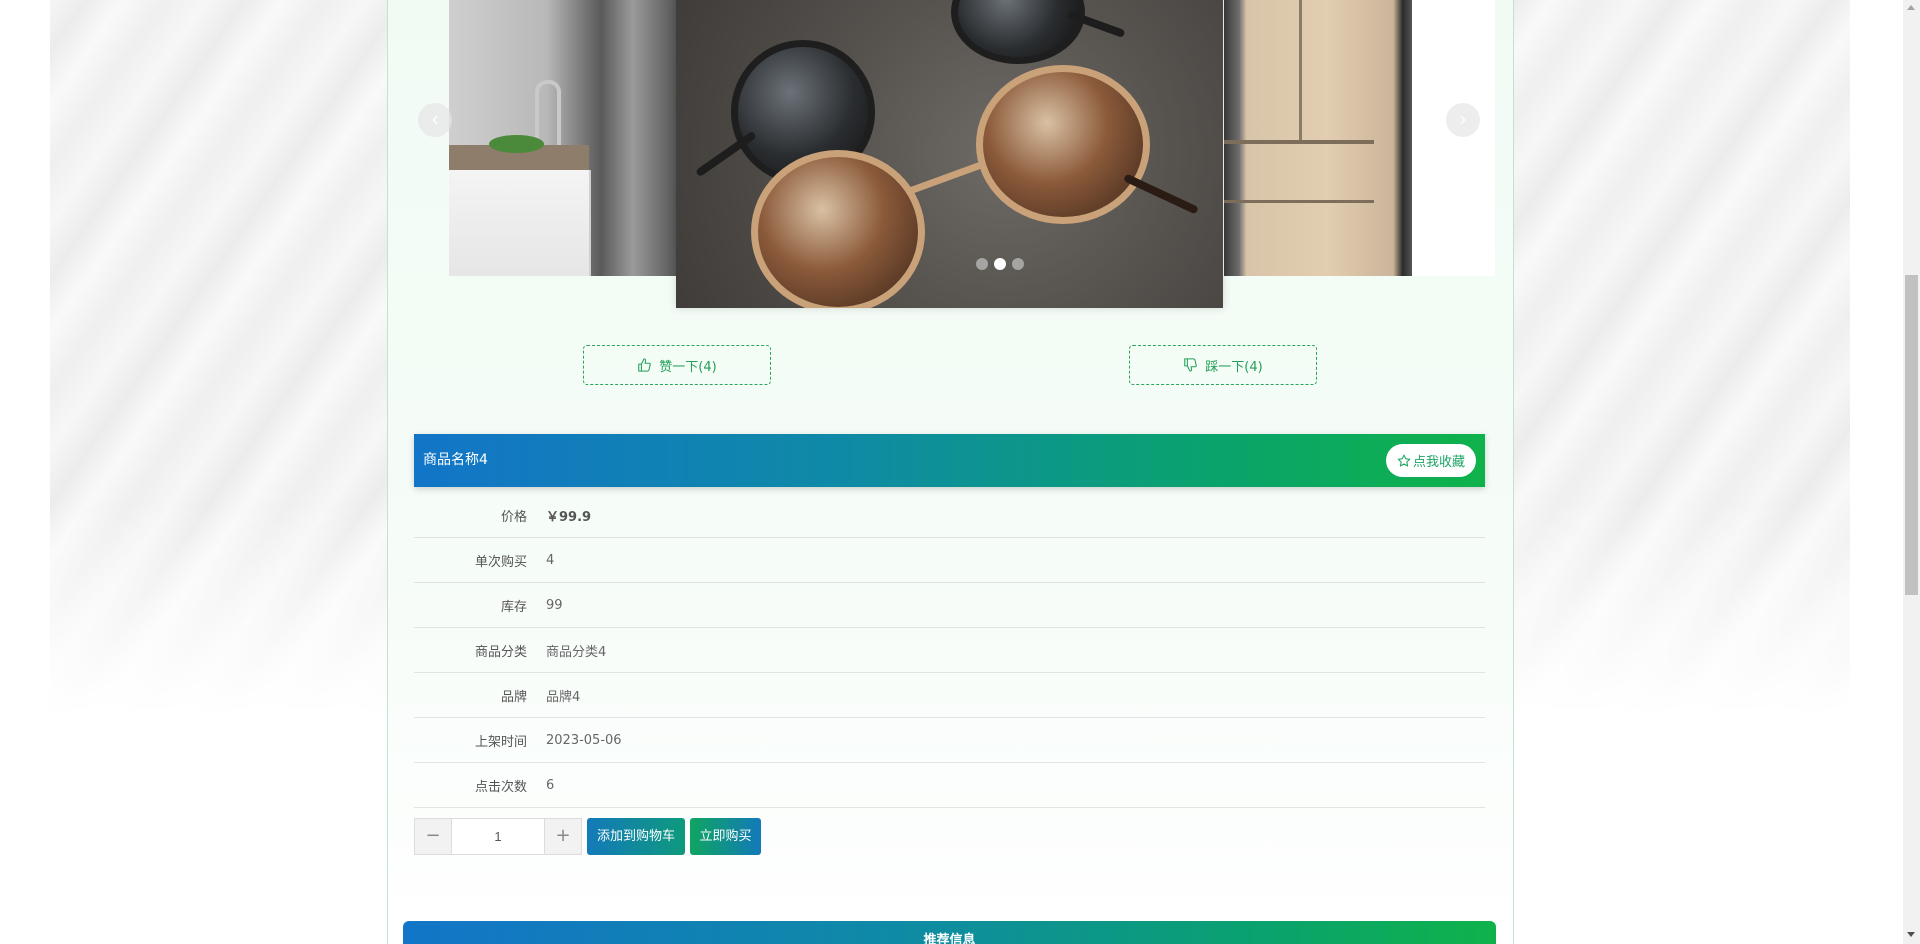  I want to click on info-label: 品牌, so click(513, 697).